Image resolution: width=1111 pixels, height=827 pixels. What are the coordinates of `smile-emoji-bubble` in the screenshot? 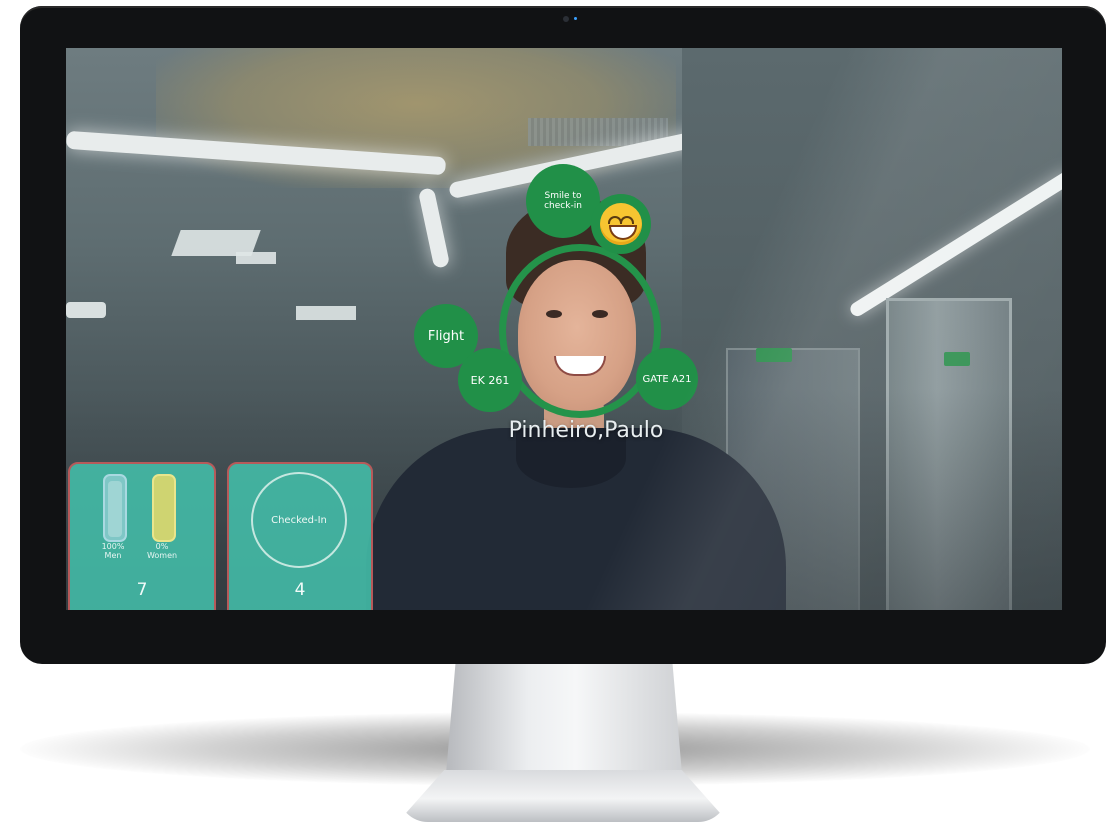 It's located at (621, 224).